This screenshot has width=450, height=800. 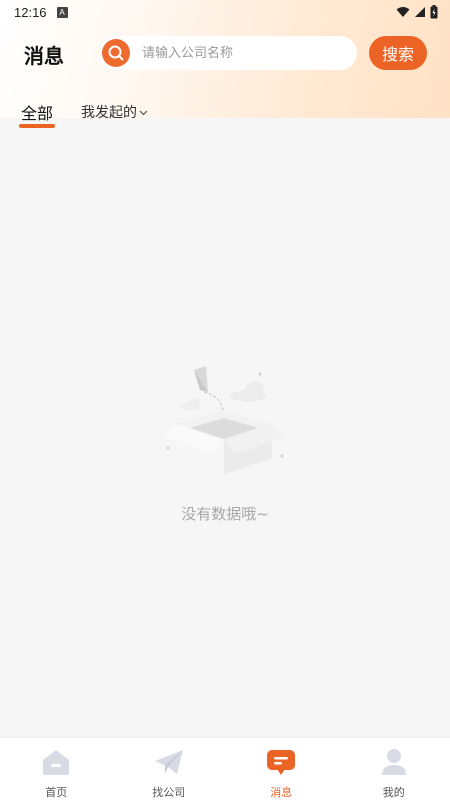 What do you see at coordinates (393, 792) in the screenshot?
I see `nav-label-mine: 我的` at bounding box center [393, 792].